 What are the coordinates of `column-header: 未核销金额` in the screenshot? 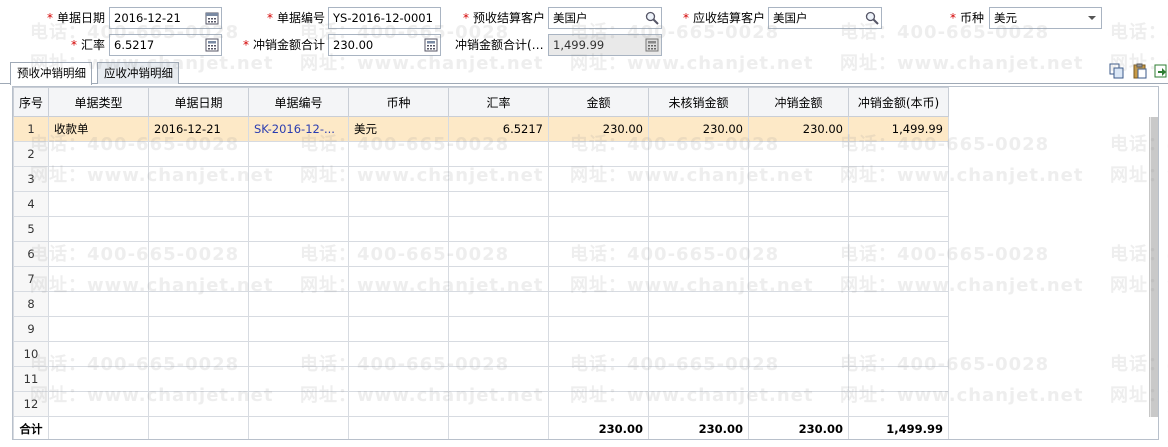 It's located at (698, 102).